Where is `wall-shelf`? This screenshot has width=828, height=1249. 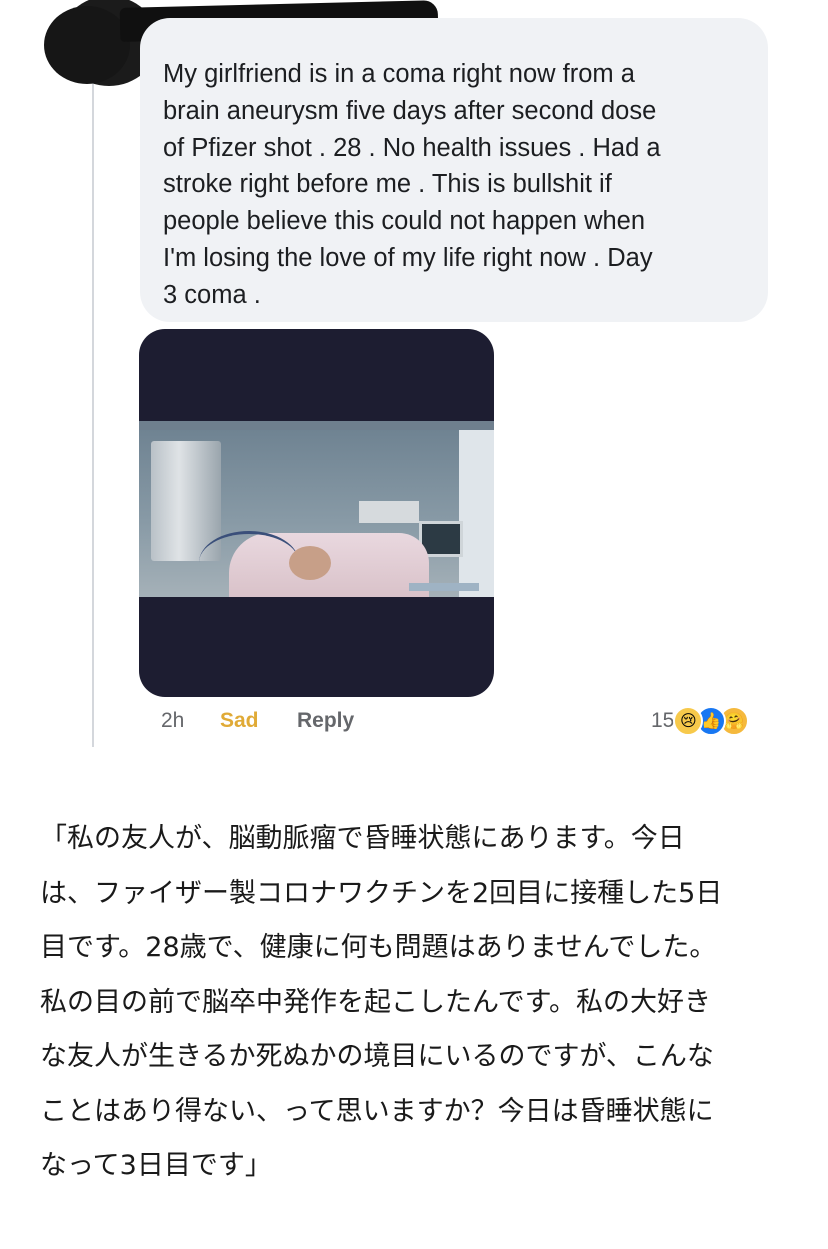
wall-shelf is located at coordinates (389, 512).